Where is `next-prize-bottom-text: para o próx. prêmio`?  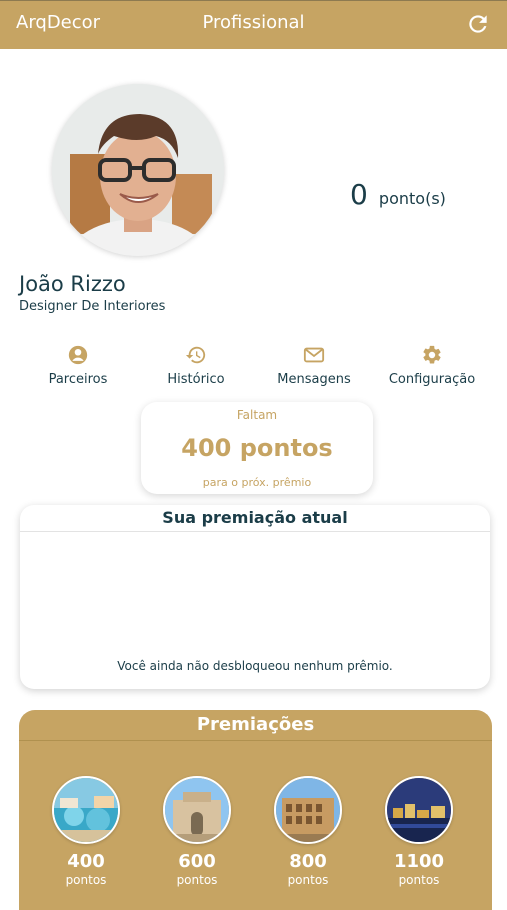 next-prize-bottom-text: para o próx. prêmio is located at coordinates (257, 482).